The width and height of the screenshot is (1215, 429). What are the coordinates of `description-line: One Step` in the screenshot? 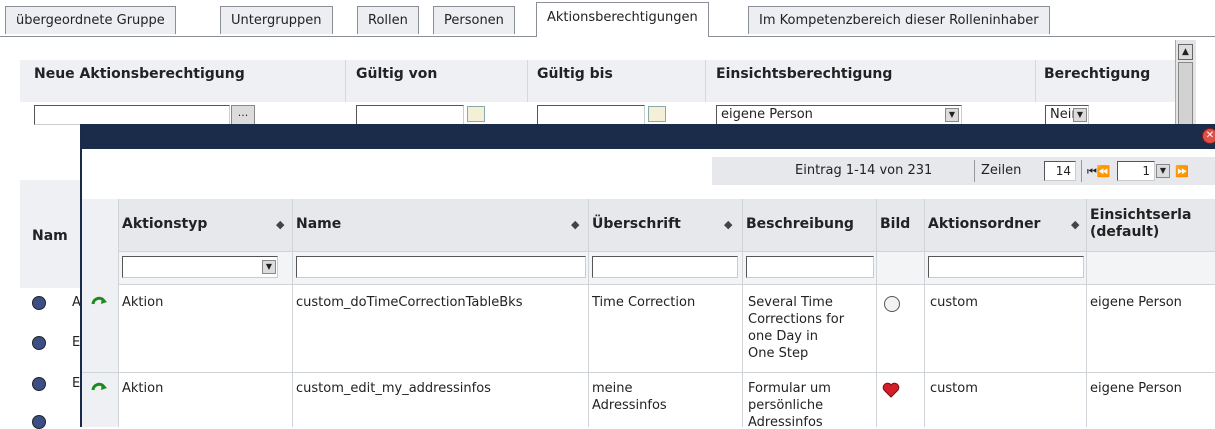 It's located at (778, 353).